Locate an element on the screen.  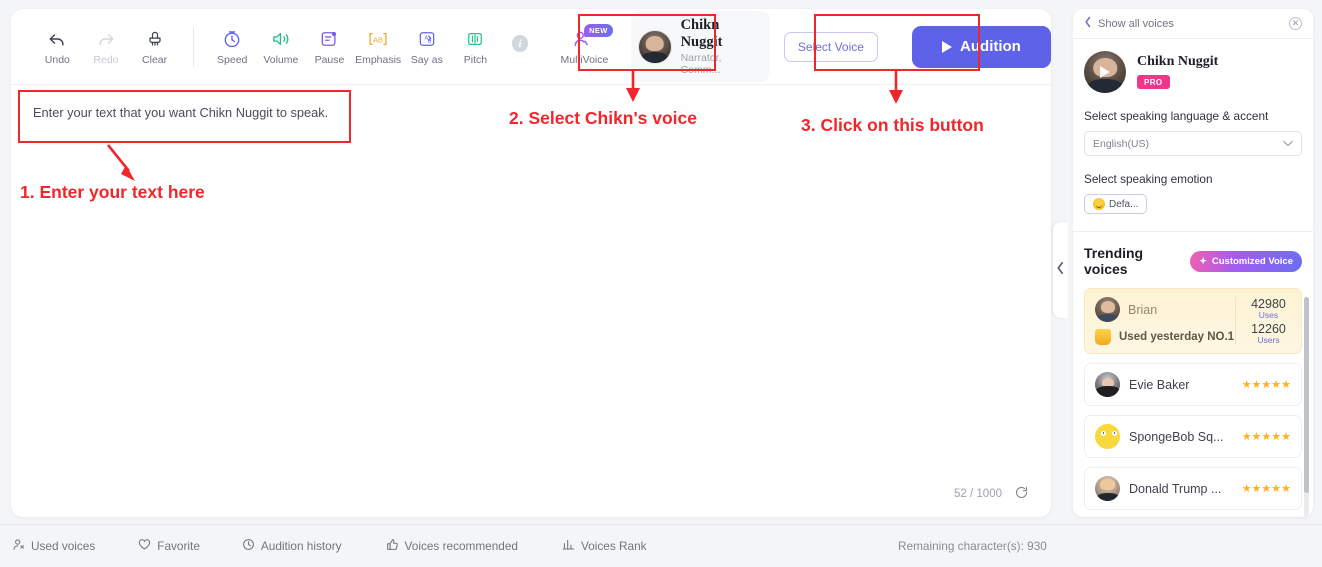
annotation-text-2: 2. Select Chikn's voice is located at coordinates (603, 118).